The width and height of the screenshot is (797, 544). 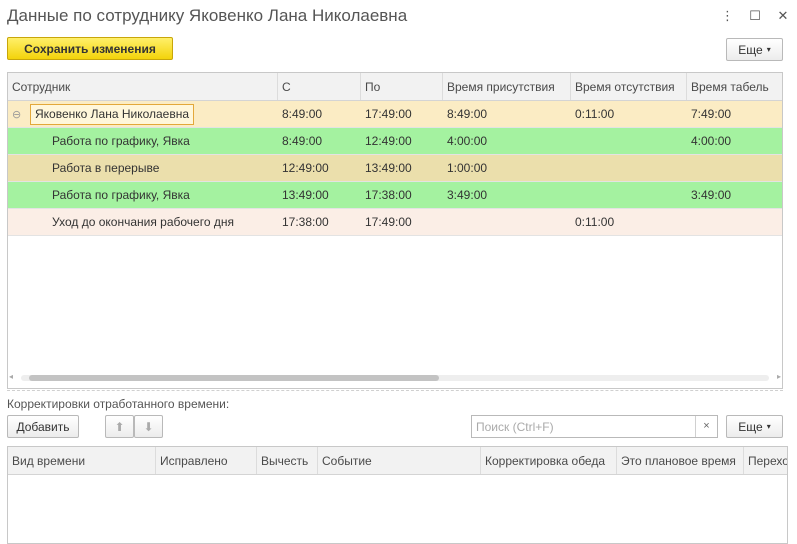 What do you see at coordinates (467, 114) in the screenshot?
I see `cell-presence: 8:49:00` at bounding box center [467, 114].